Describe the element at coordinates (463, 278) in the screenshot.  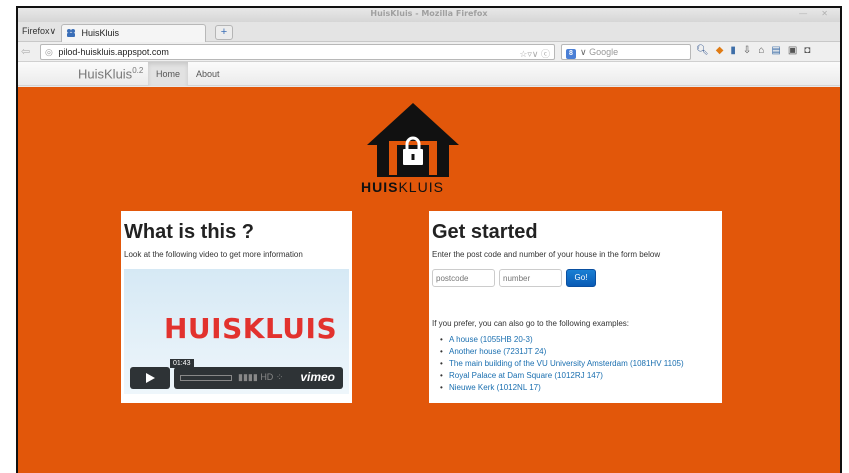
I see `postcode-input` at that location.